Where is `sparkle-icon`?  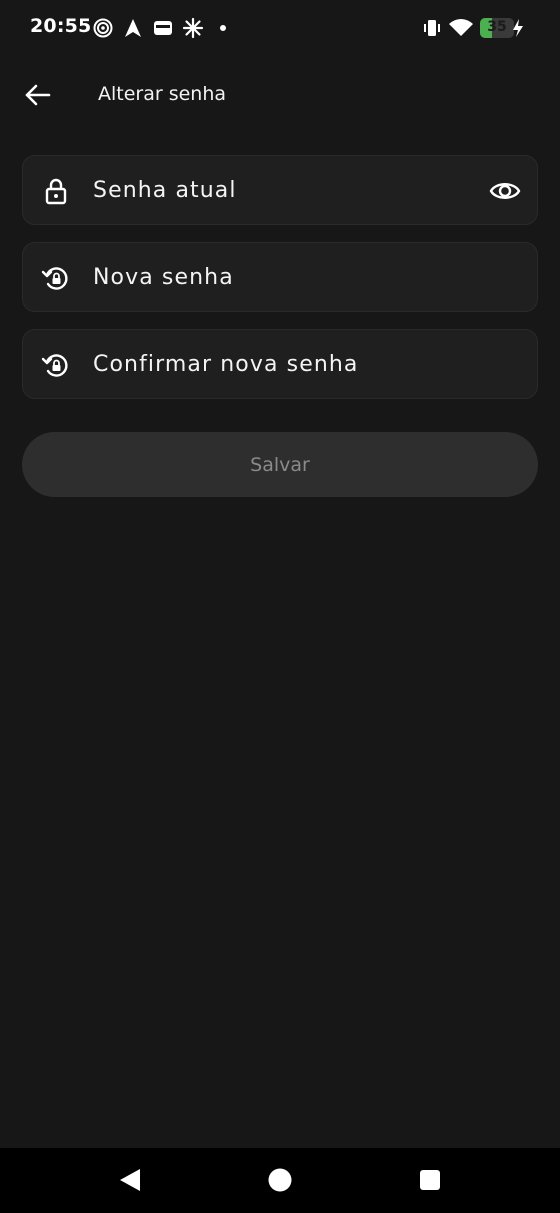
sparkle-icon is located at coordinates (193, 28).